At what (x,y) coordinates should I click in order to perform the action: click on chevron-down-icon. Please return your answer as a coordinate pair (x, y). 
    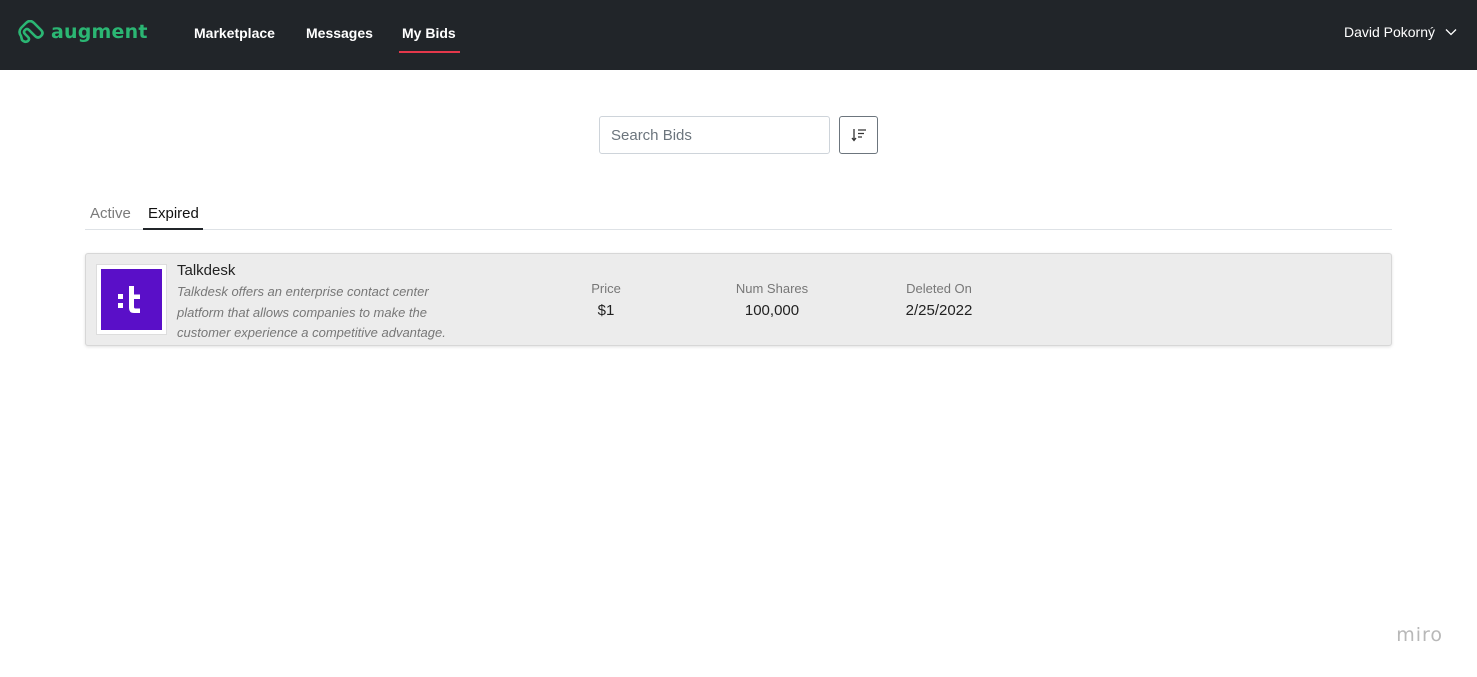
    Looking at the image, I should click on (1451, 32).